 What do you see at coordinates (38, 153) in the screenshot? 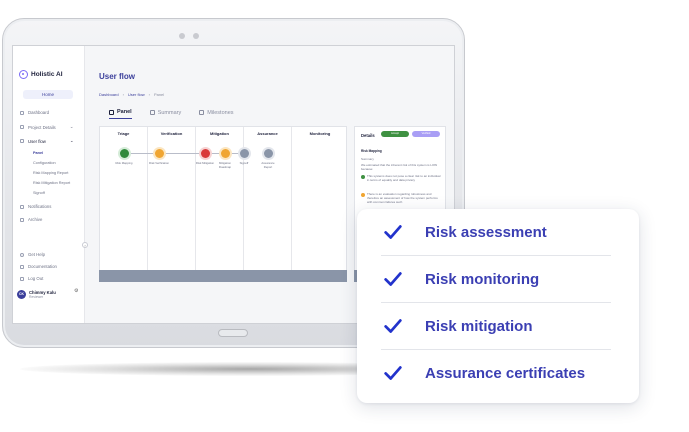
I see `sidebar-subitem-panel: Panel` at bounding box center [38, 153].